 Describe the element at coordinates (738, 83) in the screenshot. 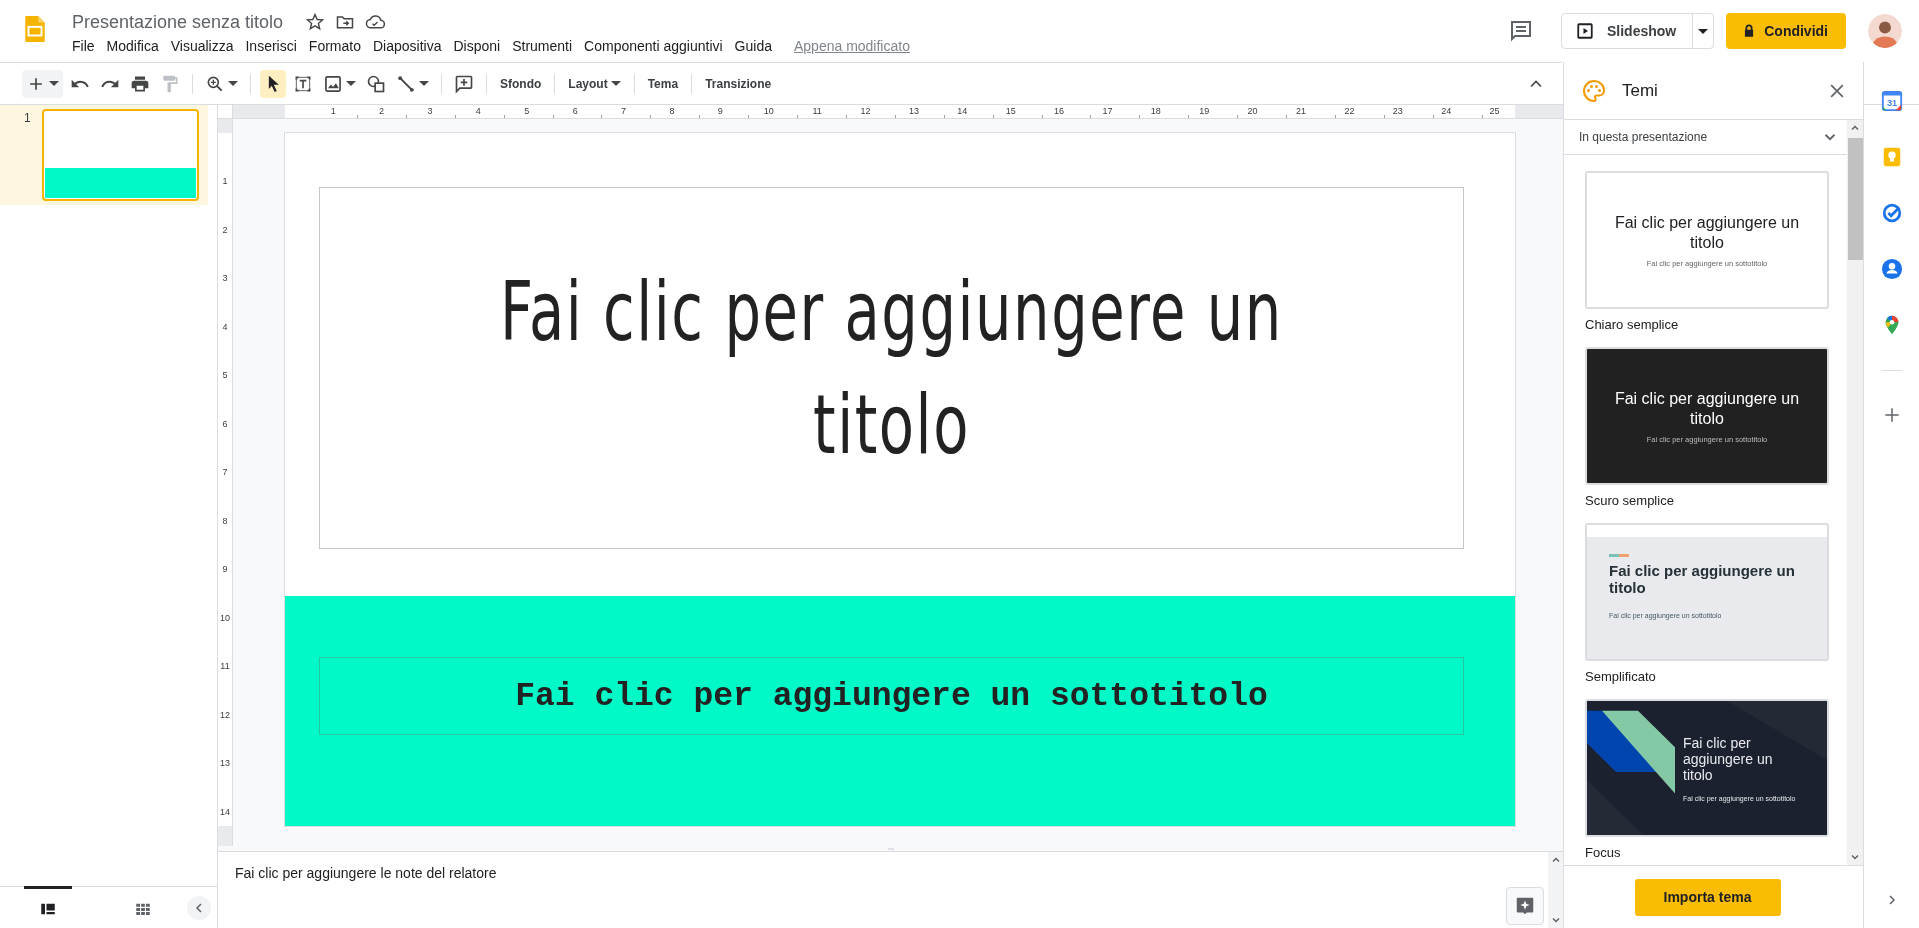

I see `toolbar-button: Transizione` at that location.